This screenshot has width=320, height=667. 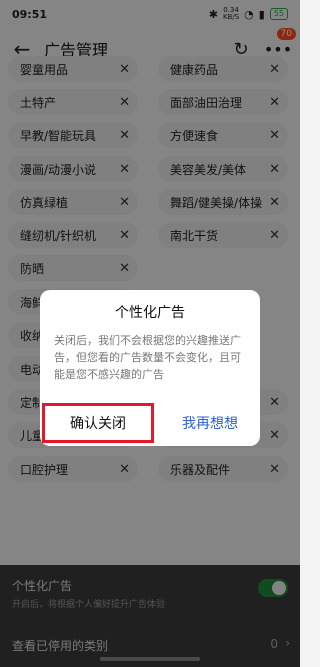 What do you see at coordinates (98, 423) in the screenshot?
I see `confirm-close-button: 确认关闭` at bounding box center [98, 423].